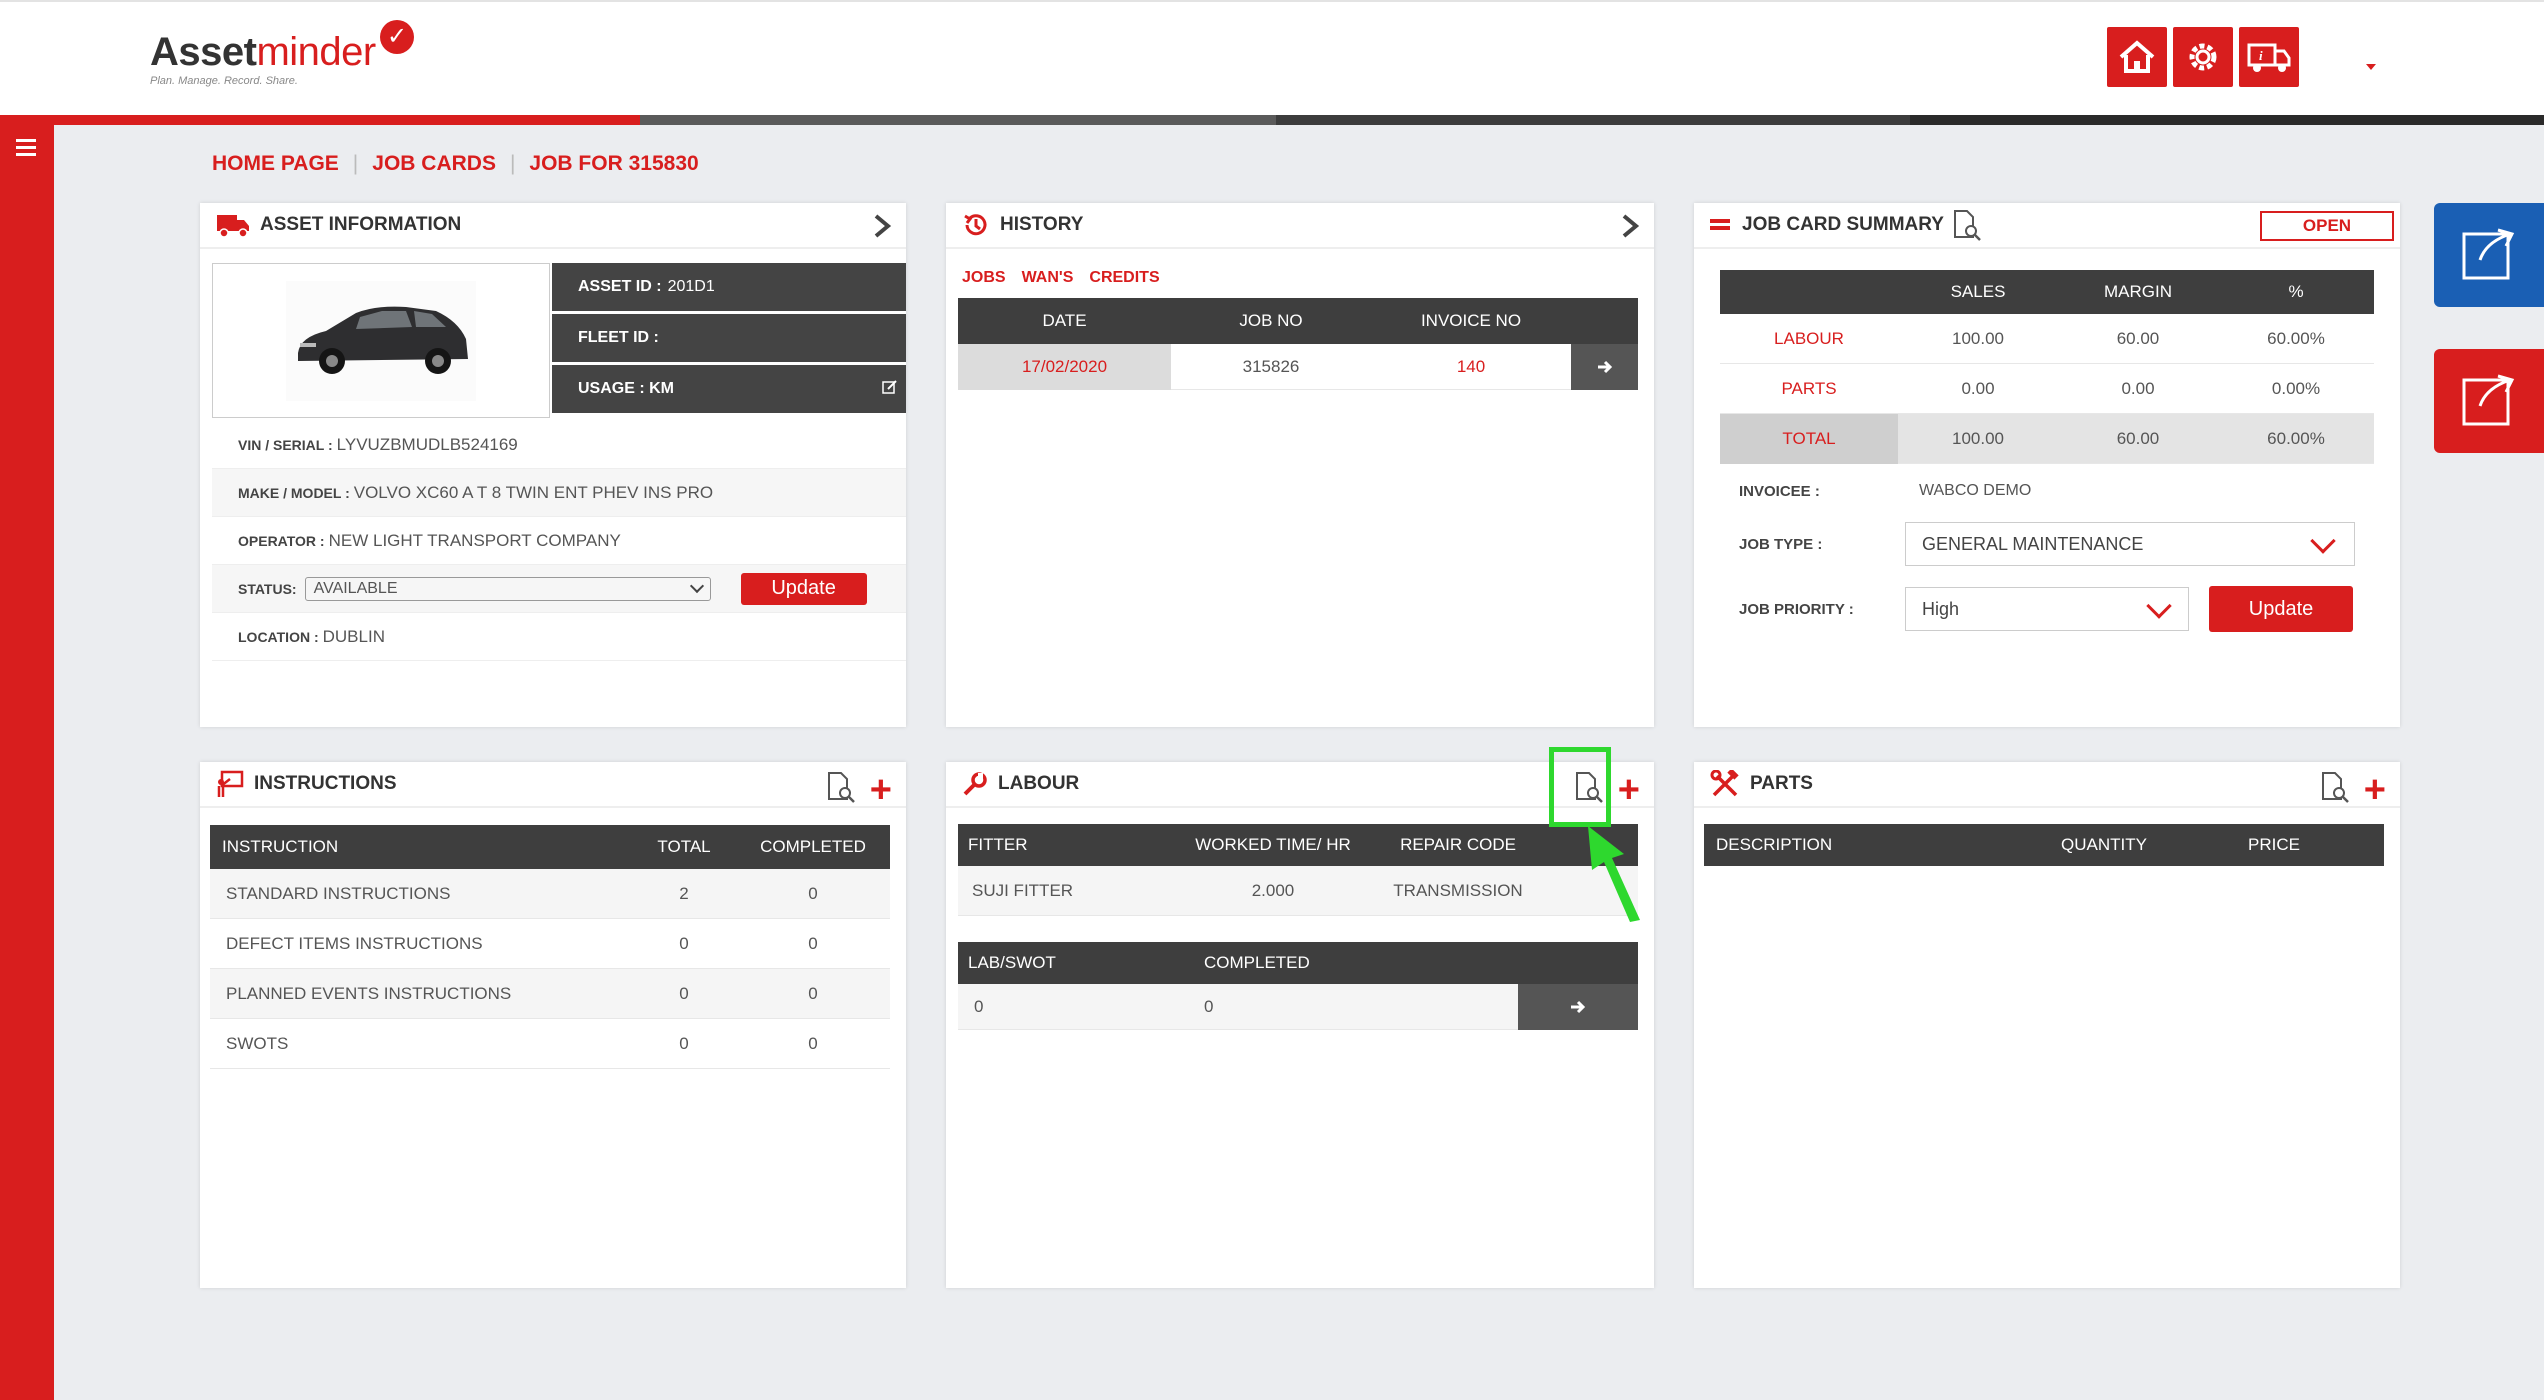 Image resolution: width=2544 pixels, height=1400 pixels. Describe the element at coordinates (1298, 321) in the screenshot. I see `history-table-header: DATE JOB NO INVOICE NO` at that location.